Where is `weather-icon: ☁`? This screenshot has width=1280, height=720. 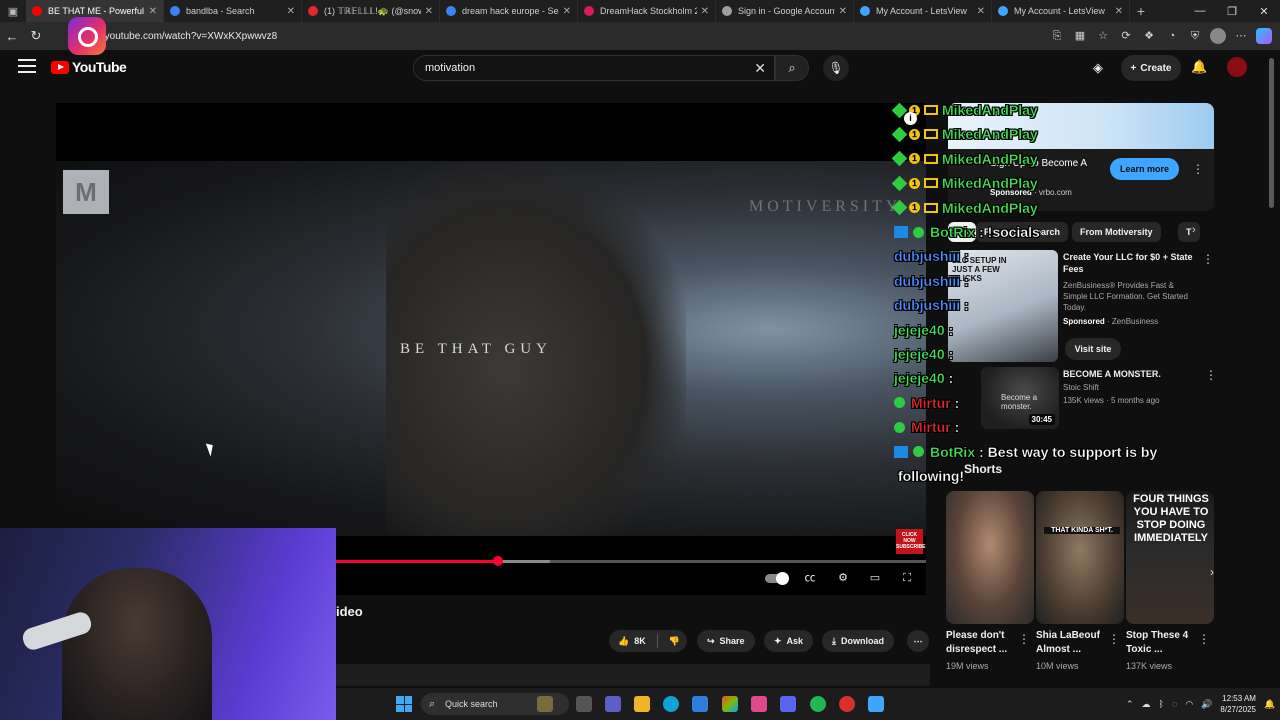
weather-icon: ☁ is located at coordinates (1146, 704).